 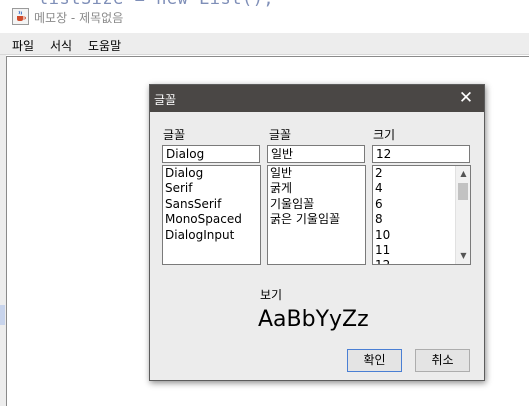 What do you see at coordinates (316, 188) in the screenshot?
I see `list-item: 굵게` at bounding box center [316, 188].